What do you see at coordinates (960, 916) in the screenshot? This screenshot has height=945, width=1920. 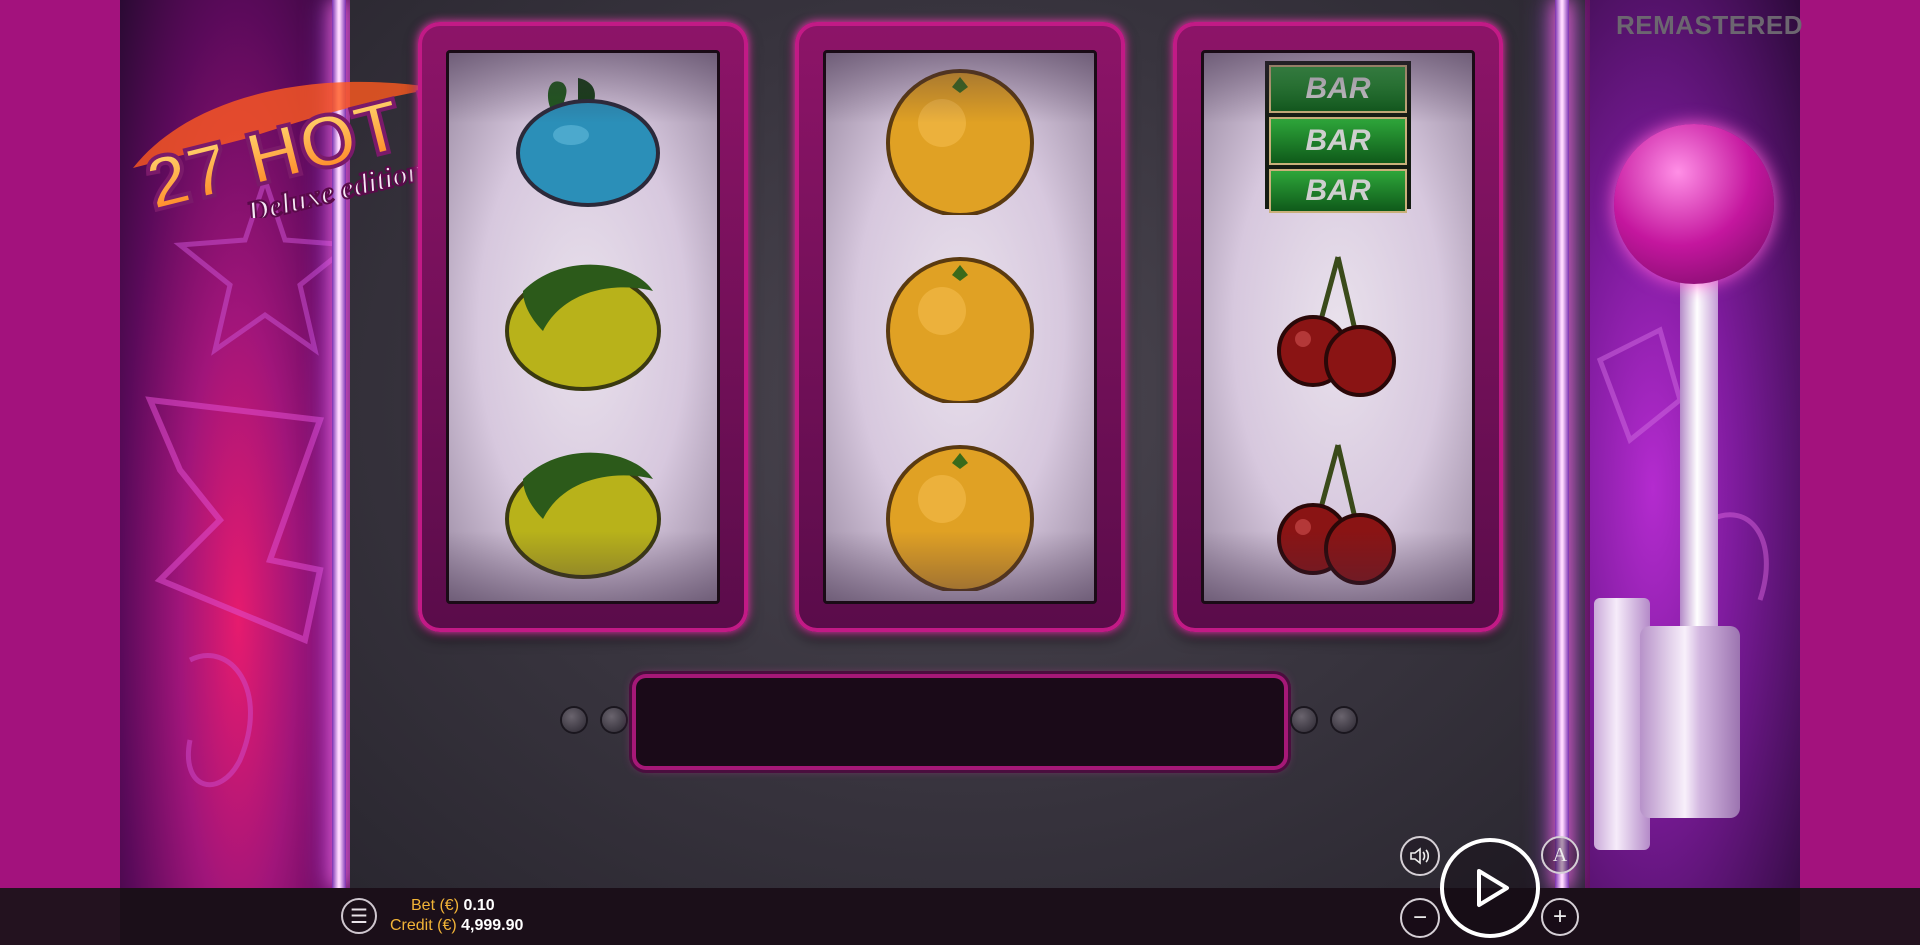 I see `bottom-bar` at bounding box center [960, 916].